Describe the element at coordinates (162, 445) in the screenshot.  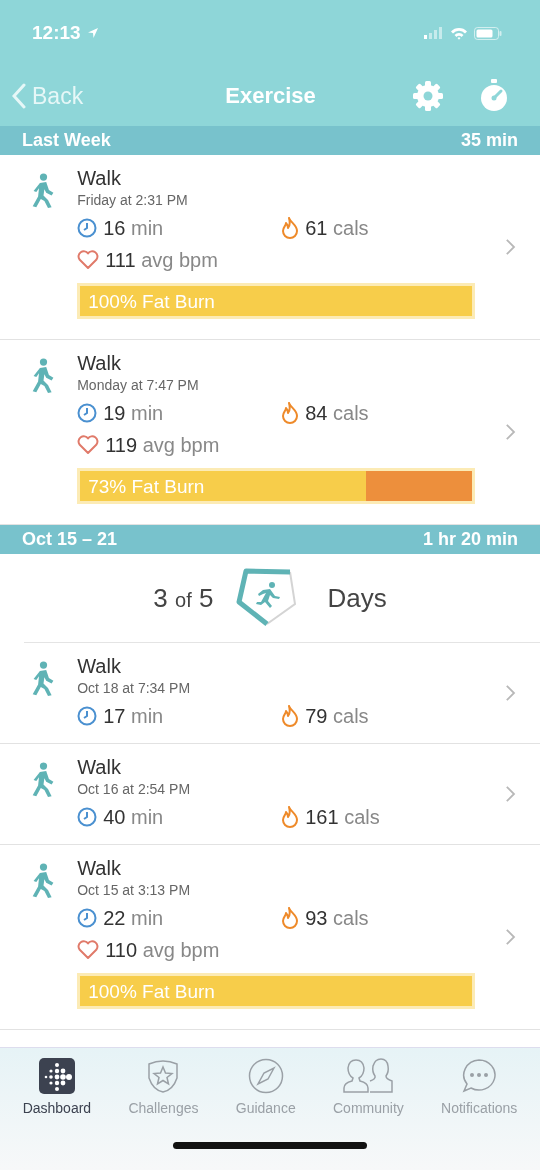
I see `heart-rate-value: 119 avg bpm` at that location.